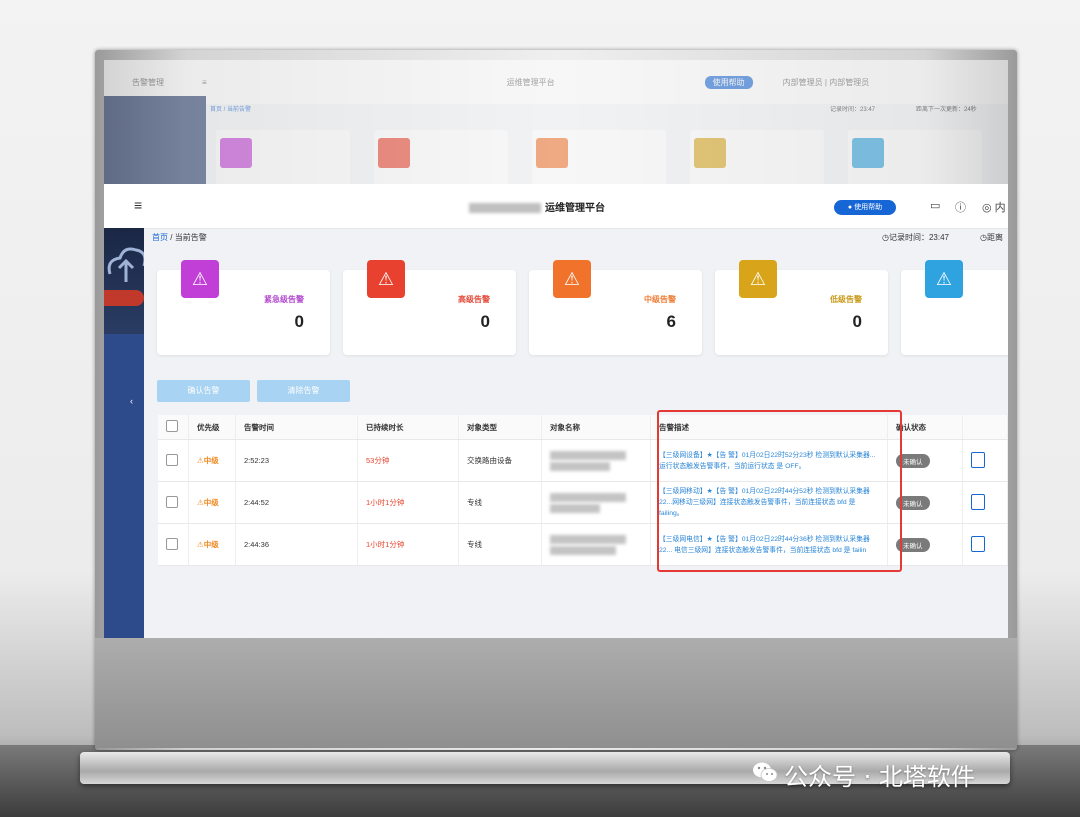 Image resolution: width=1080 pixels, height=817 pixels. I want to click on platform-title: 运维管理平台, so click(537, 206).